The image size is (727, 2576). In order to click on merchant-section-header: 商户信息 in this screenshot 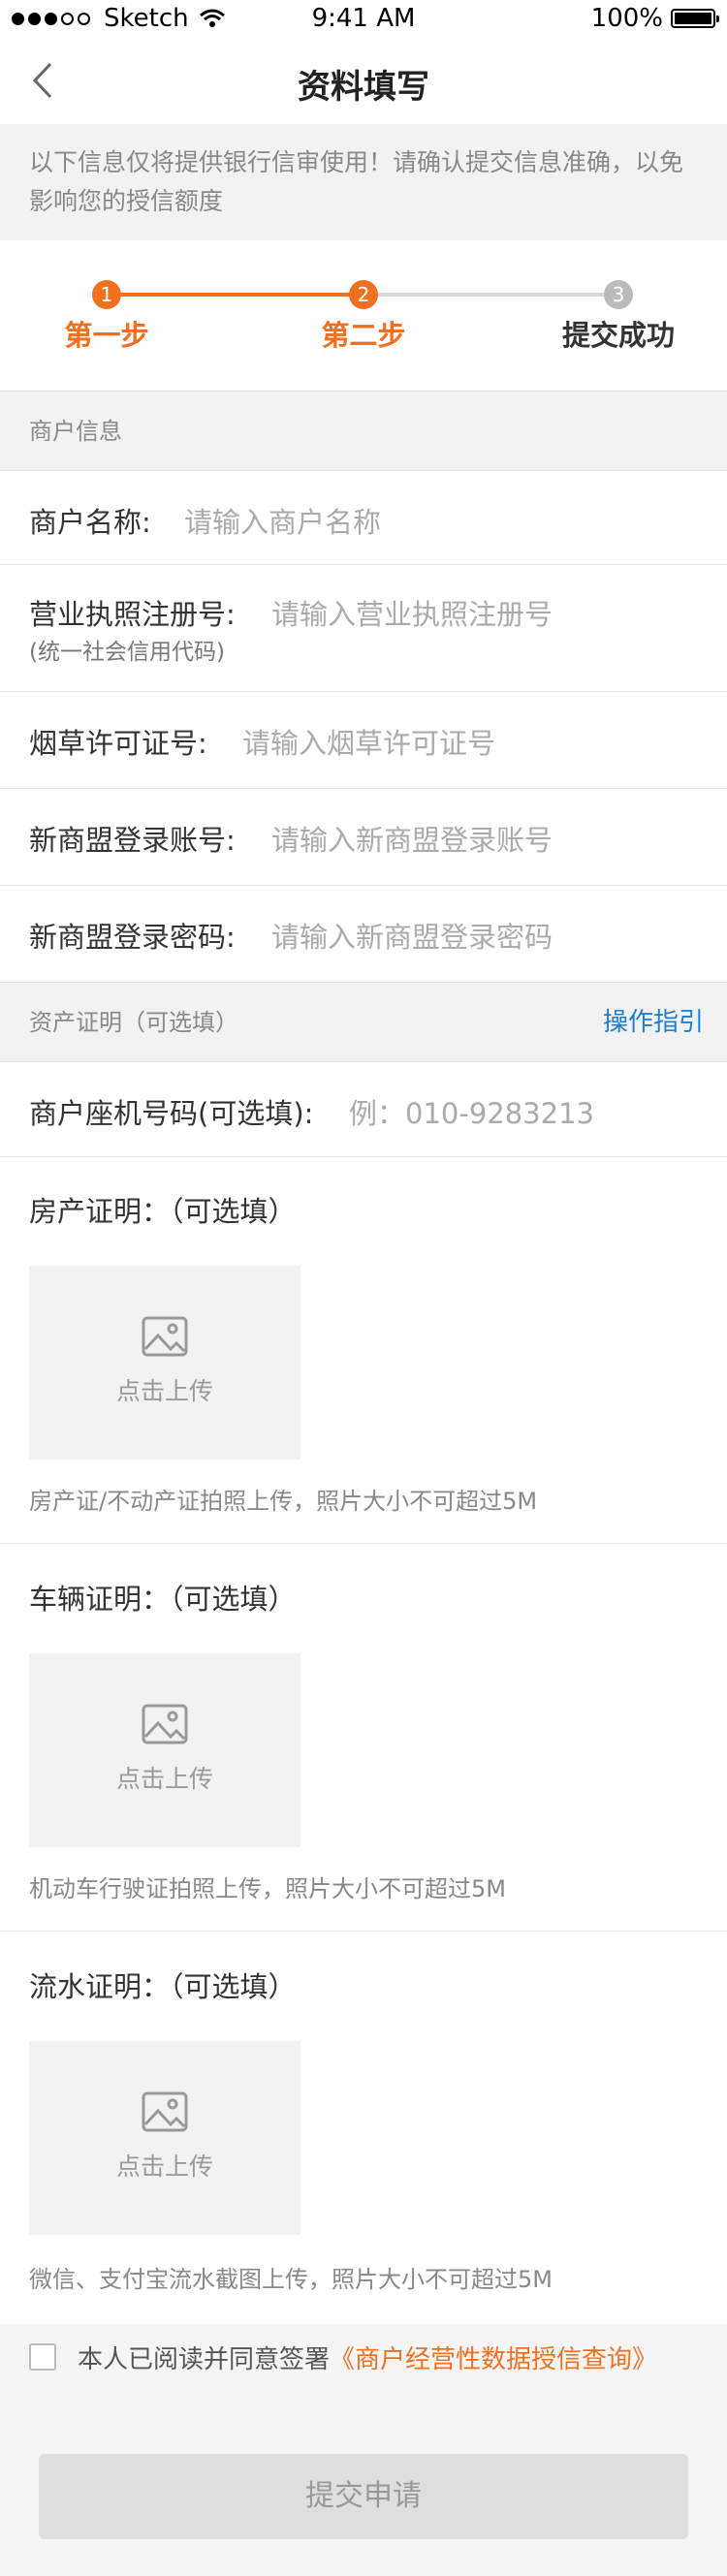, I will do `click(363, 431)`.